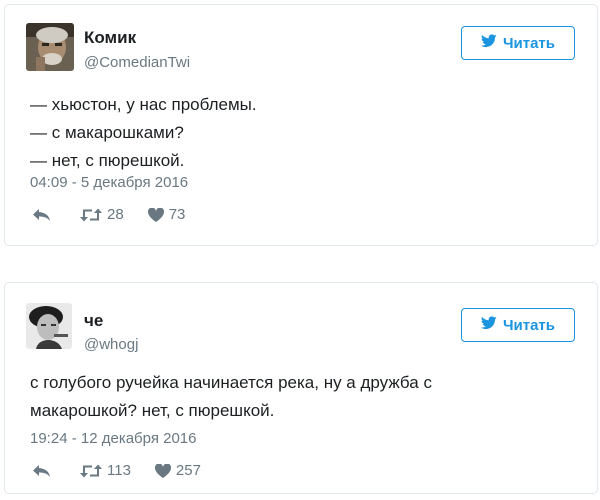 The height and width of the screenshot is (500, 600). I want to click on like-button: 73, so click(166, 214).